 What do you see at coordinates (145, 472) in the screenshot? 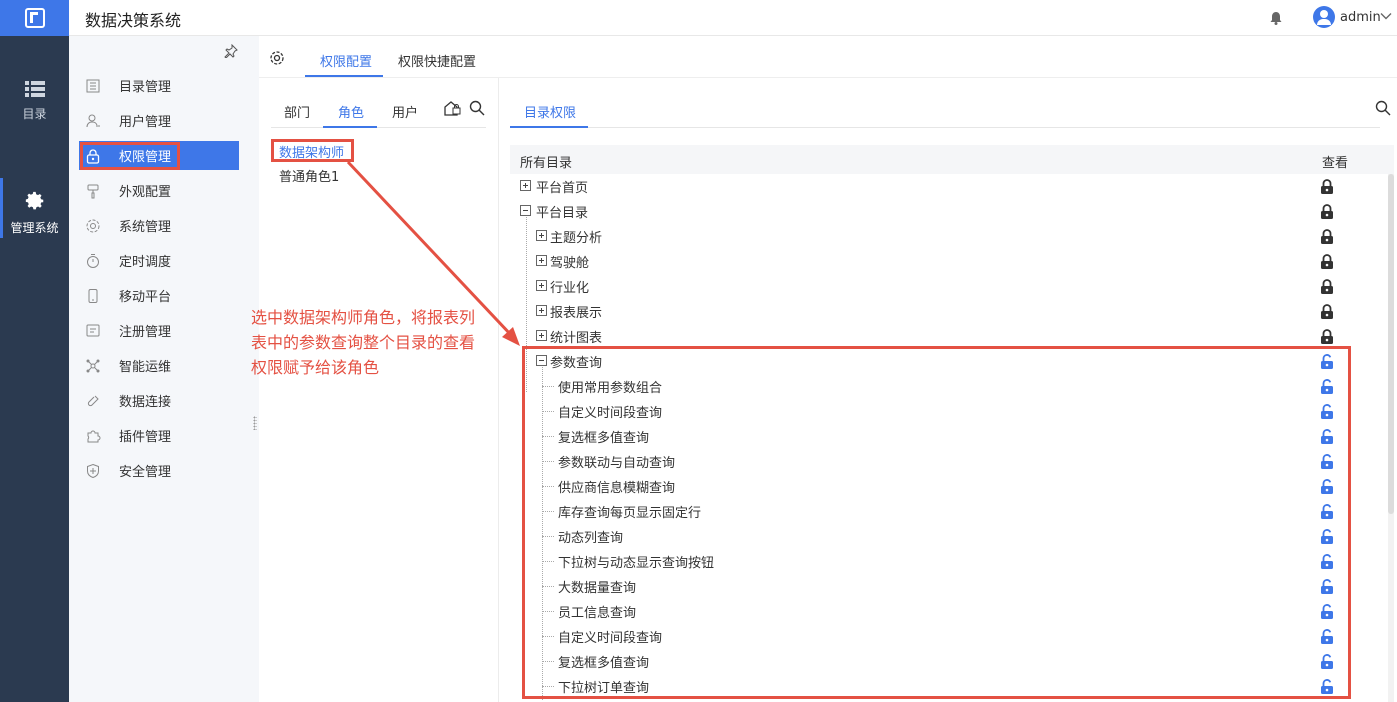
I see `menu-item-label: 安全管理` at bounding box center [145, 472].